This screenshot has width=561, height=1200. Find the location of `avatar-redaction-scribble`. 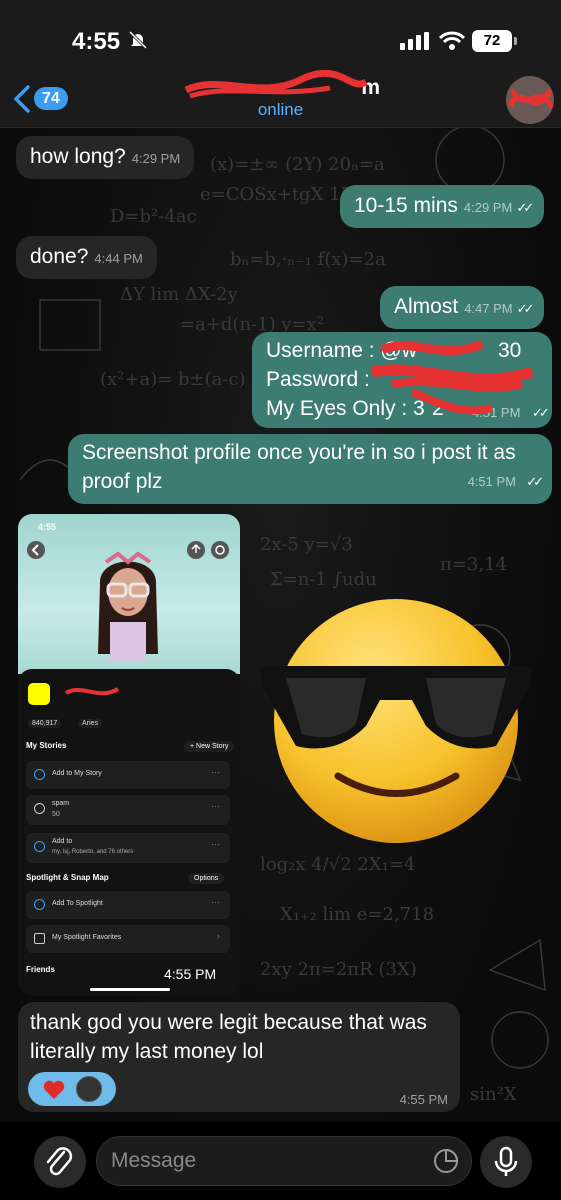

avatar-redaction-scribble is located at coordinates (530, 99).